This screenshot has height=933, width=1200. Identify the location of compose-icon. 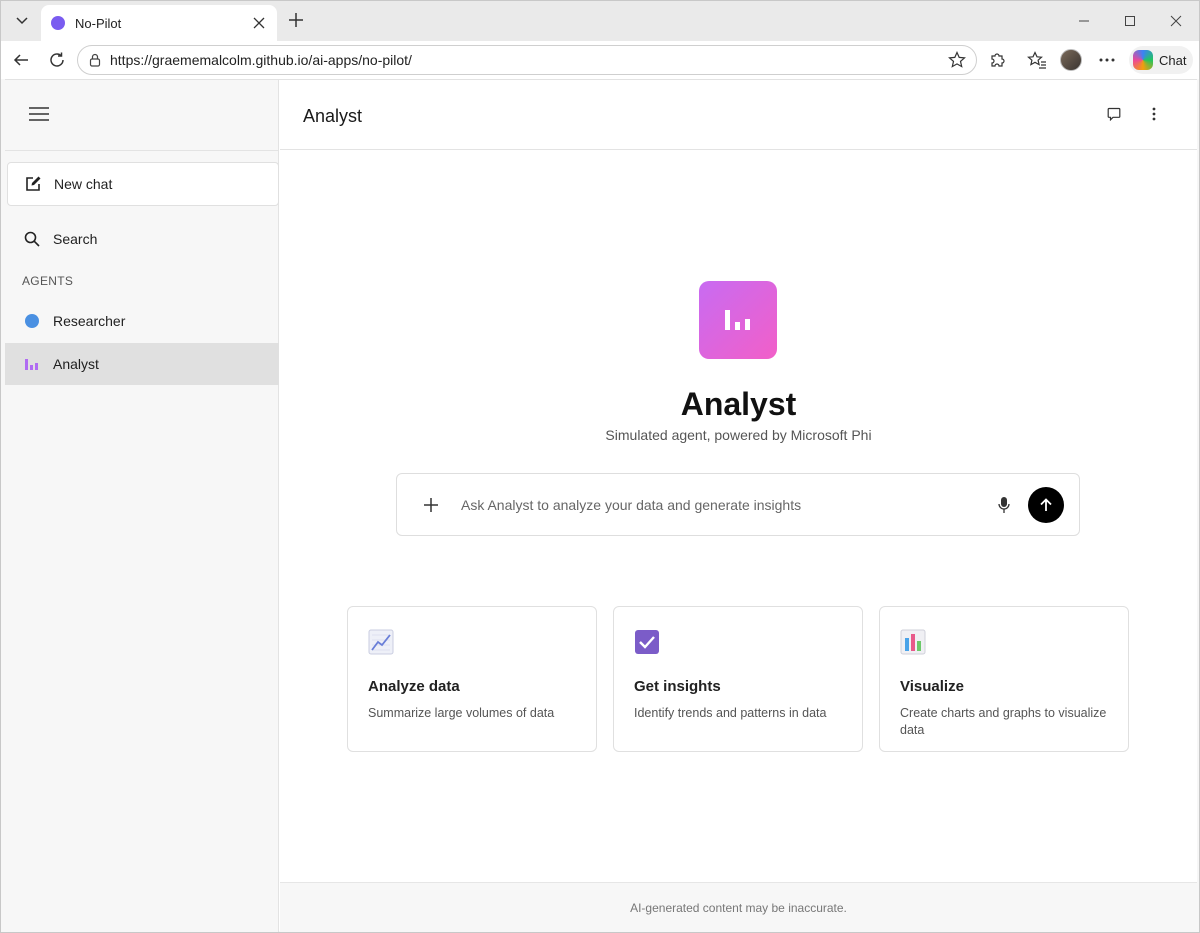
(33, 184).